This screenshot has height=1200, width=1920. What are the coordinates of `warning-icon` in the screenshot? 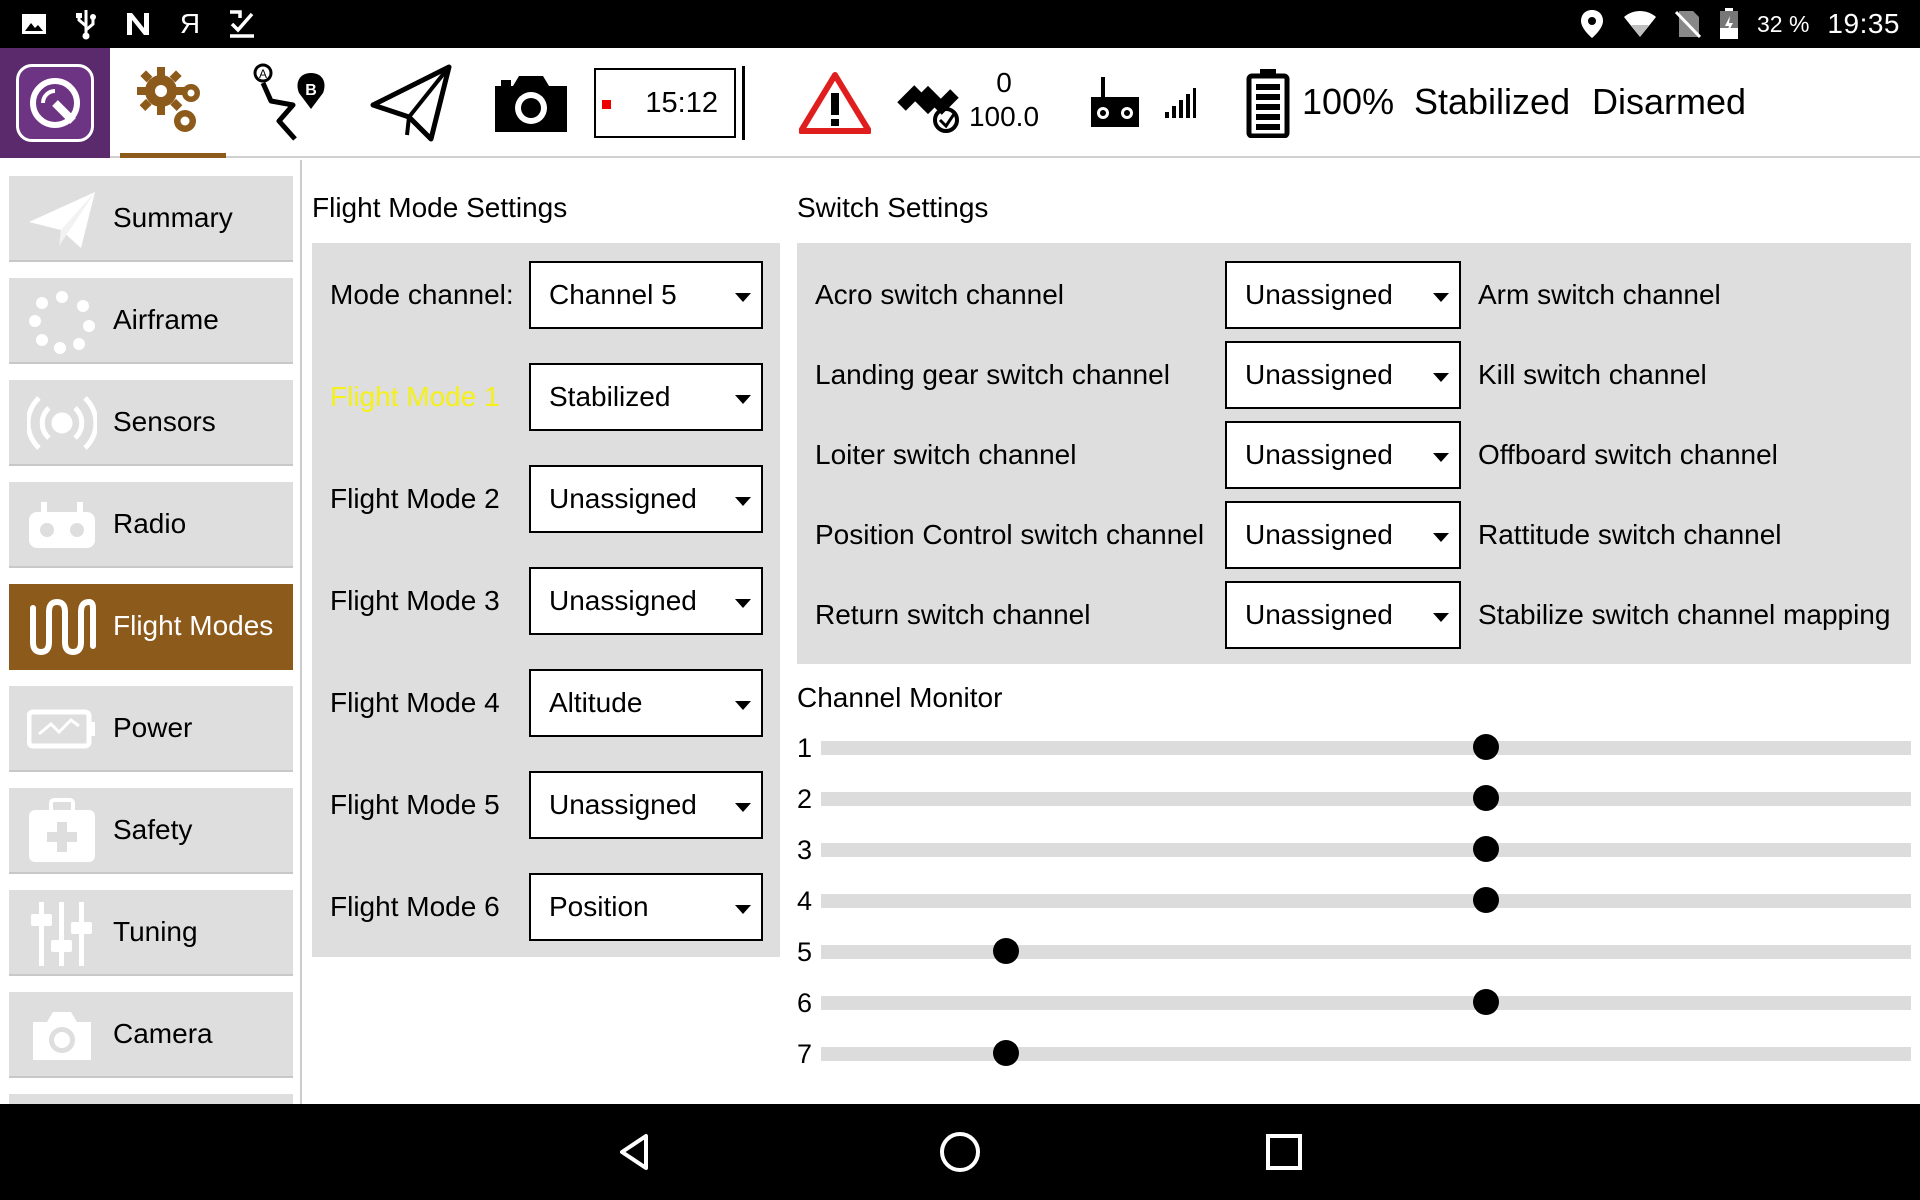 It's located at (835, 103).